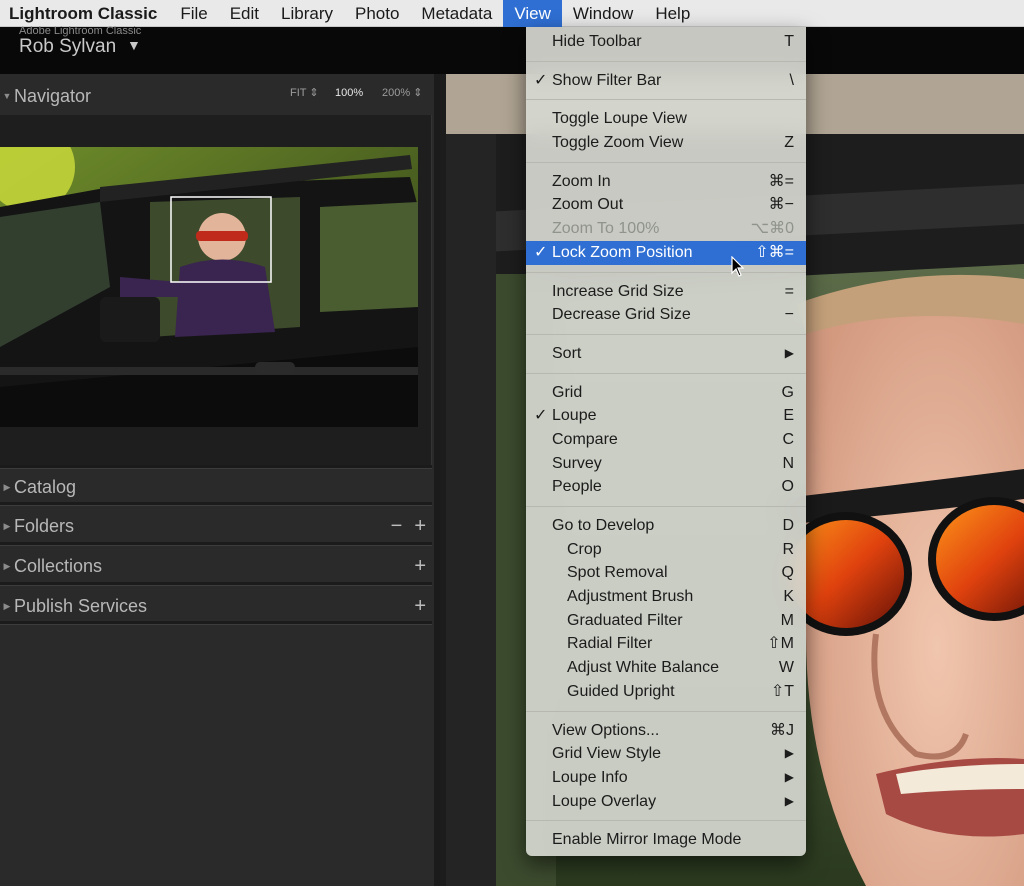 The width and height of the screenshot is (1024, 886). Describe the element at coordinates (512, 49) in the screenshot. I see `identity-plate: Adobe Lightroom Classic Rob Sylvan ▼` at that location.